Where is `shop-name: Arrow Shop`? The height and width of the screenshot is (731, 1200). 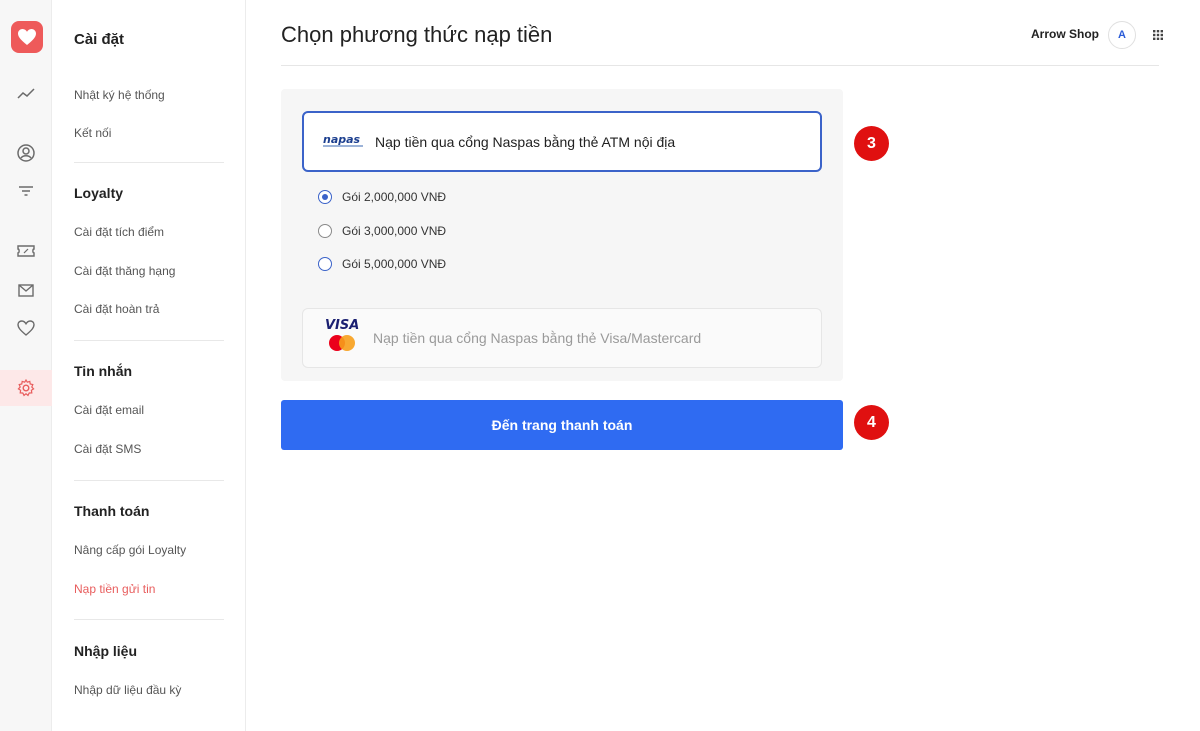 shop-name: Arrow Shop is located at coordinates (1065, 34).